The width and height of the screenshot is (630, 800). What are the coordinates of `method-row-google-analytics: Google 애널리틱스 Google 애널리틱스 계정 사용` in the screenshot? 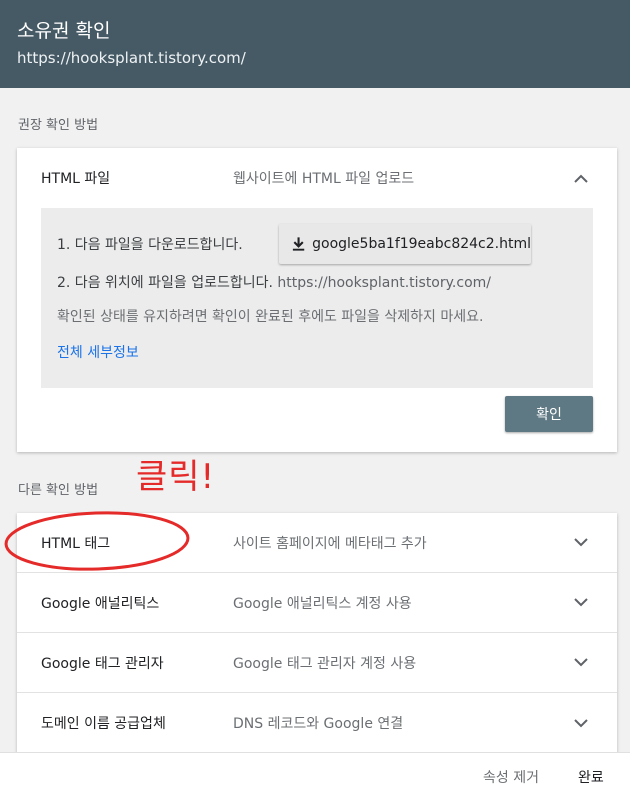 It's located at (317, 603).